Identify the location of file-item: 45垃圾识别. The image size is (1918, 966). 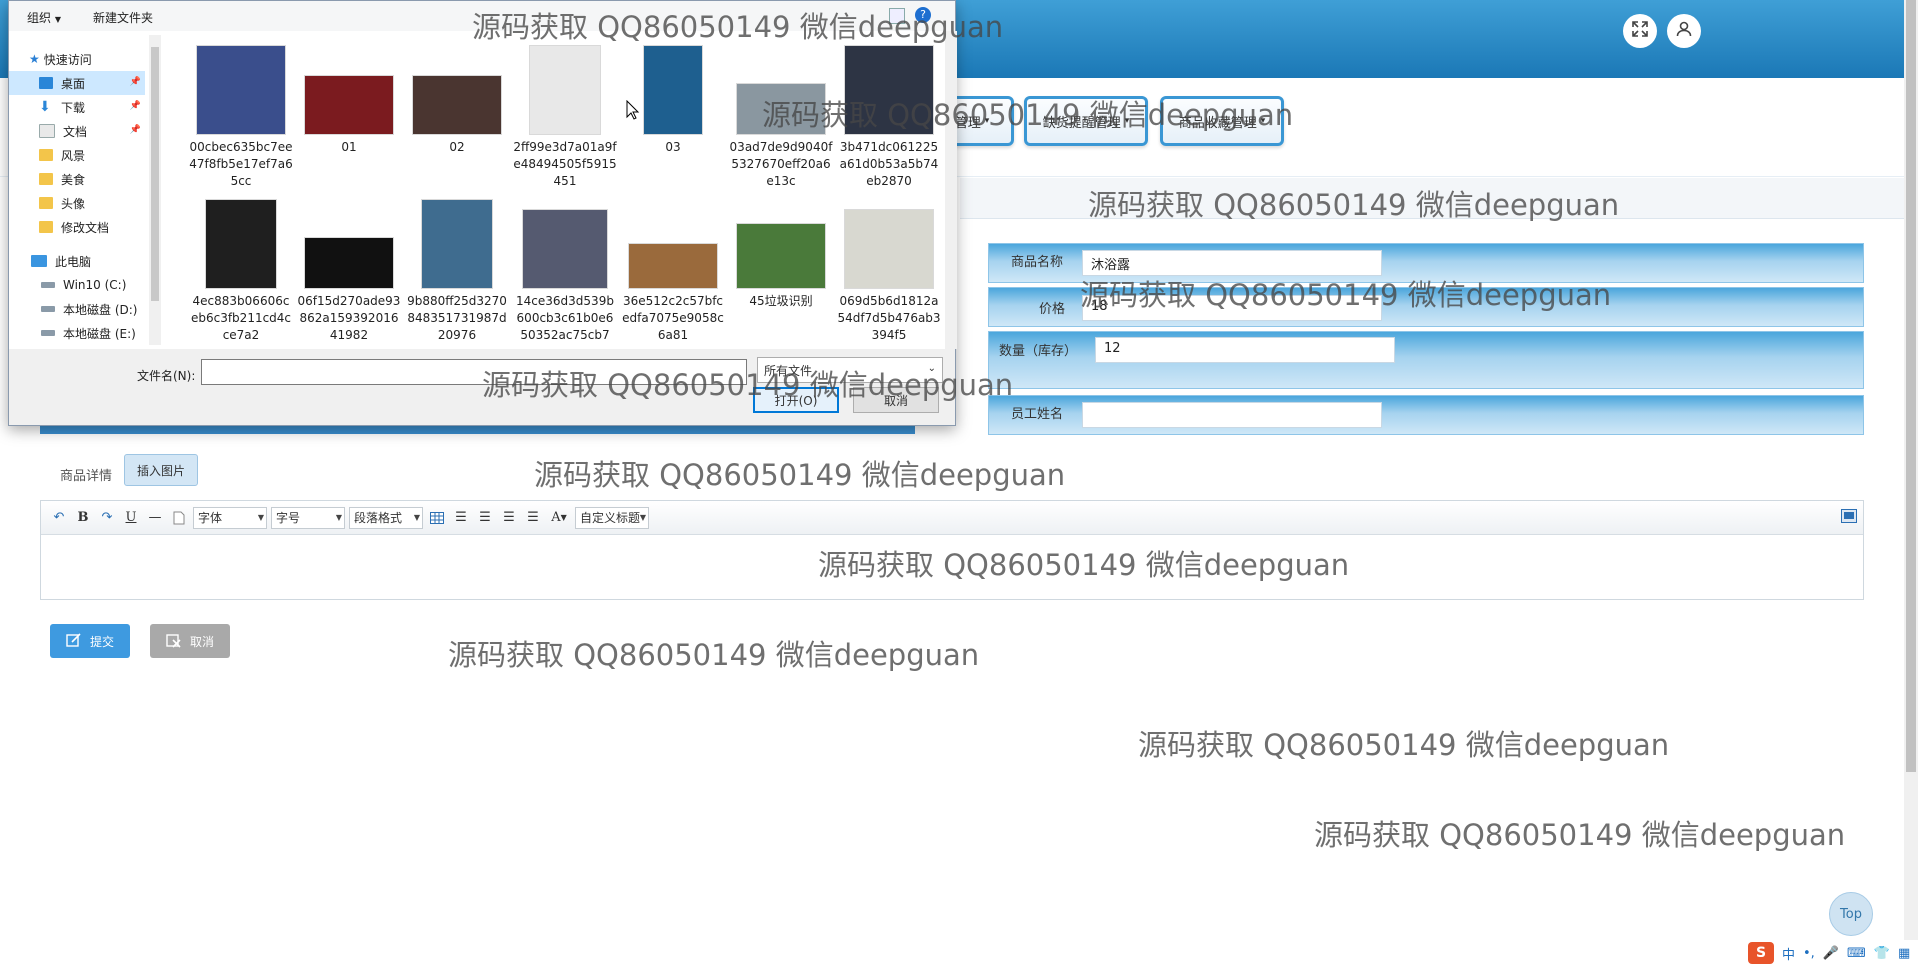
(781, 253).